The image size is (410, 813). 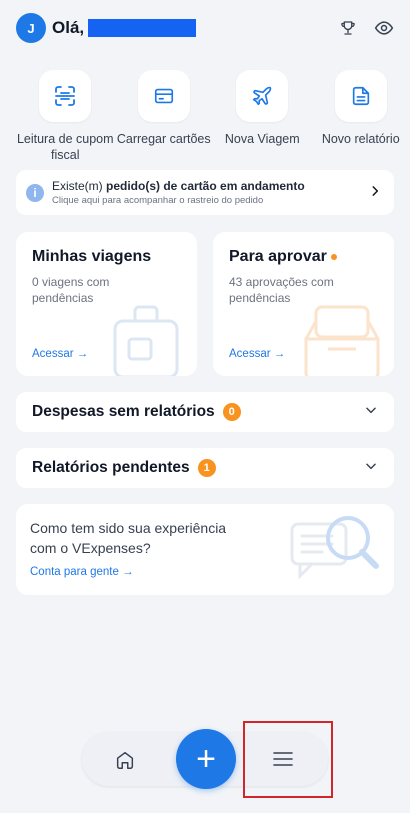 I want to click on pending-reports: Relatórios pendentes 1, so click(x=205, y=468).